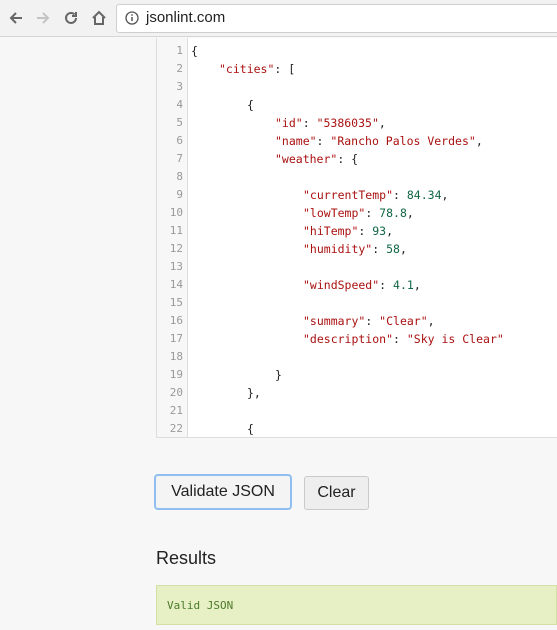  Describe the element at coordinates (455, 339) in the screenshot. I see `json-string: "Sky is Clear"` at that location.